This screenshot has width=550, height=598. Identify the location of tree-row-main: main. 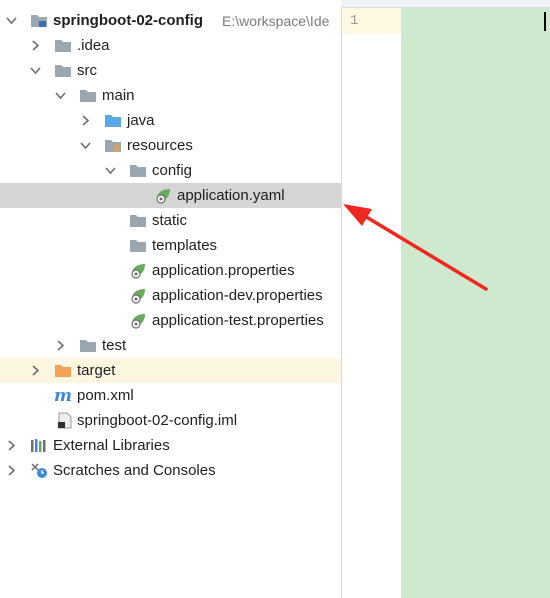
(170, 95).